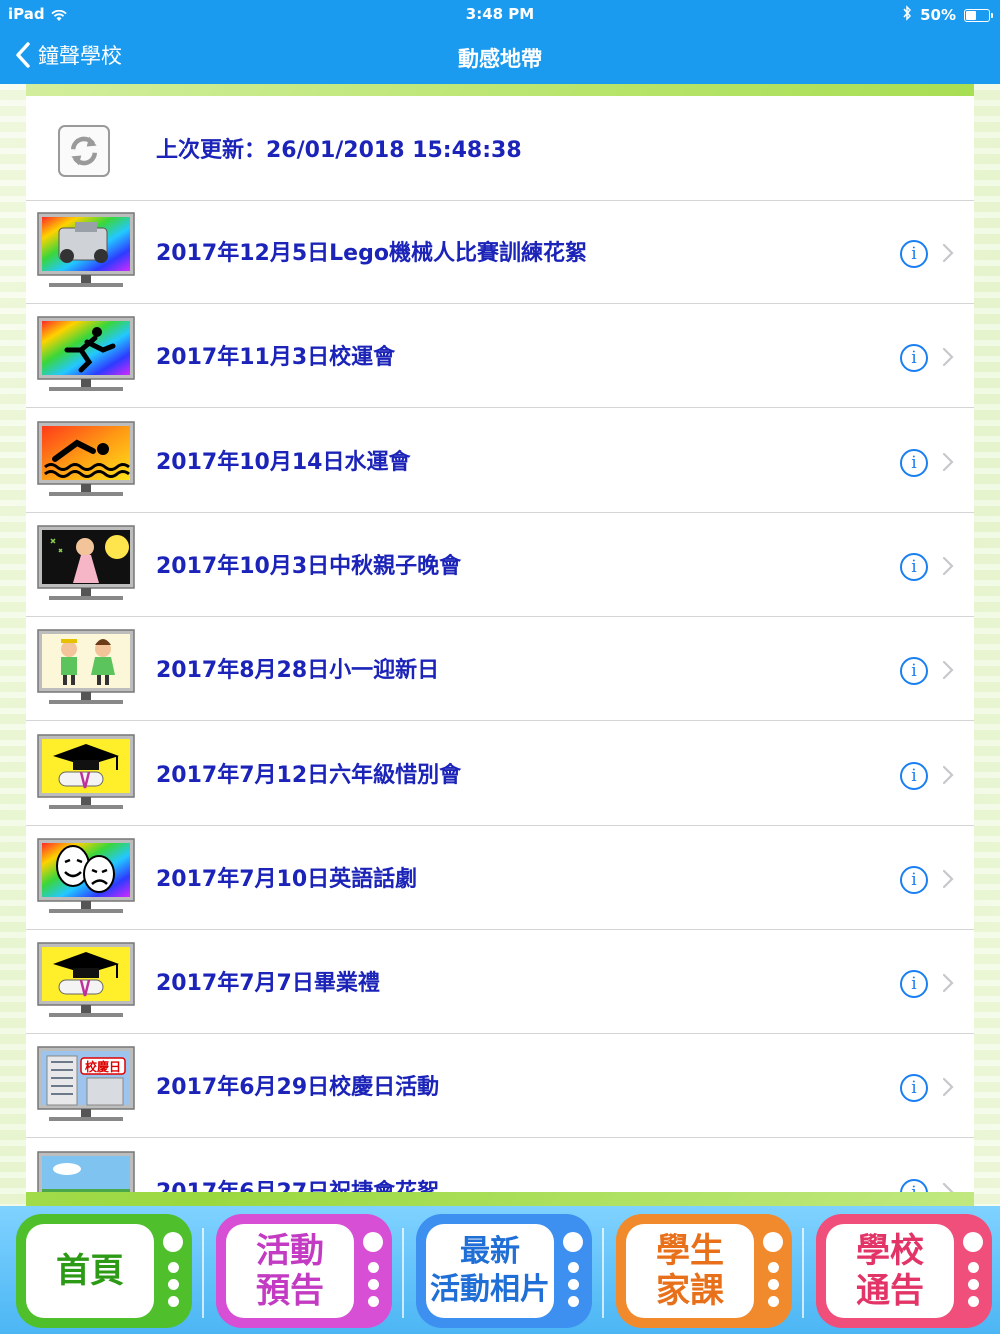  What do you see at coordinates (907, 15) in the screenshot?
I see `bluetooth-icon` at bounding box center [907, 15].